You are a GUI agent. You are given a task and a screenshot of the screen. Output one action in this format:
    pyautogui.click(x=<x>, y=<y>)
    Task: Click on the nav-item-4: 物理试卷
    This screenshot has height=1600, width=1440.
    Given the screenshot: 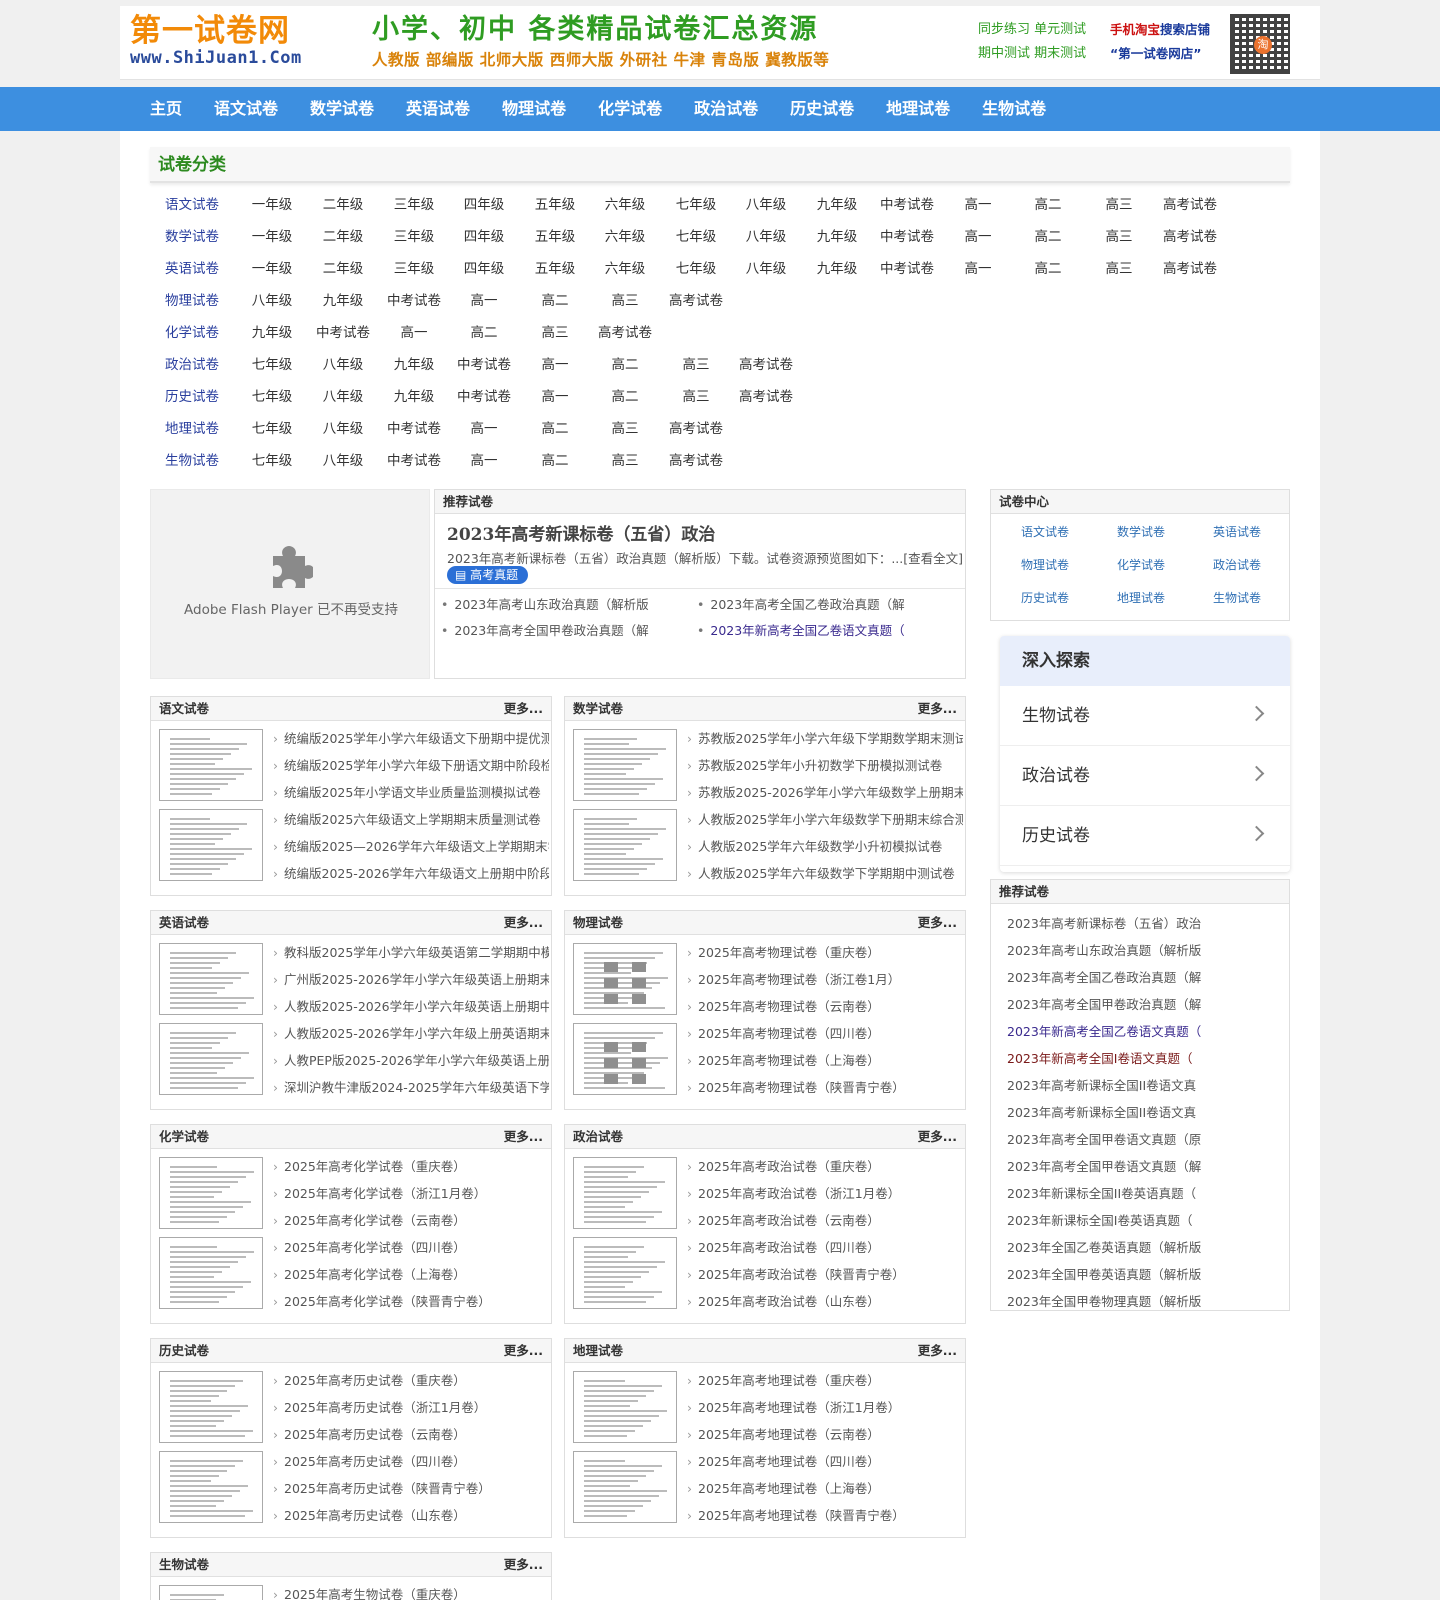 What is the action you would take?
    pyautogui.click(x=534, y=109)
    